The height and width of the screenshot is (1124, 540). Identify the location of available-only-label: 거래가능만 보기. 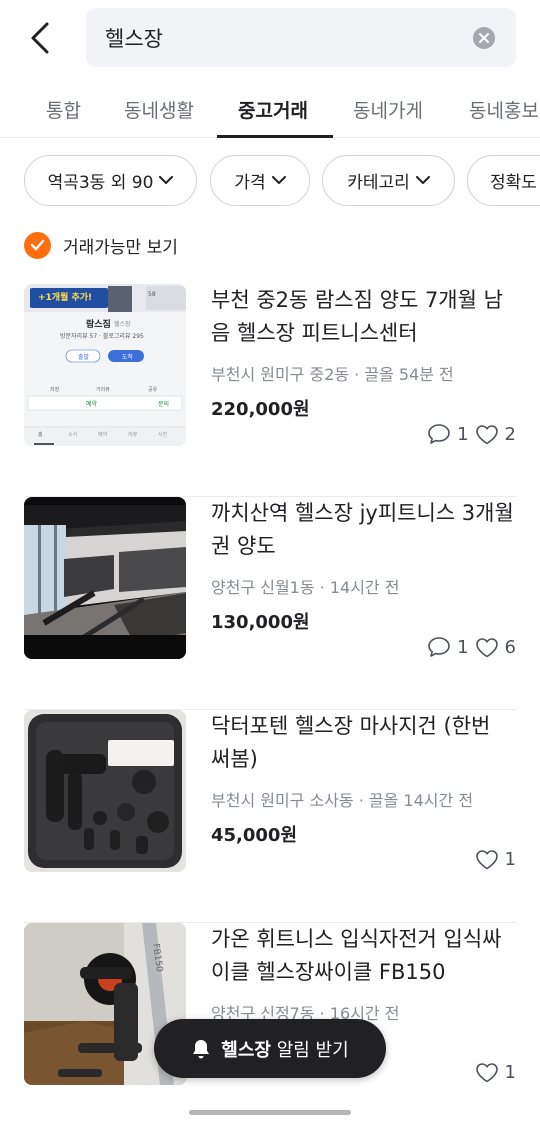
(120, 247).